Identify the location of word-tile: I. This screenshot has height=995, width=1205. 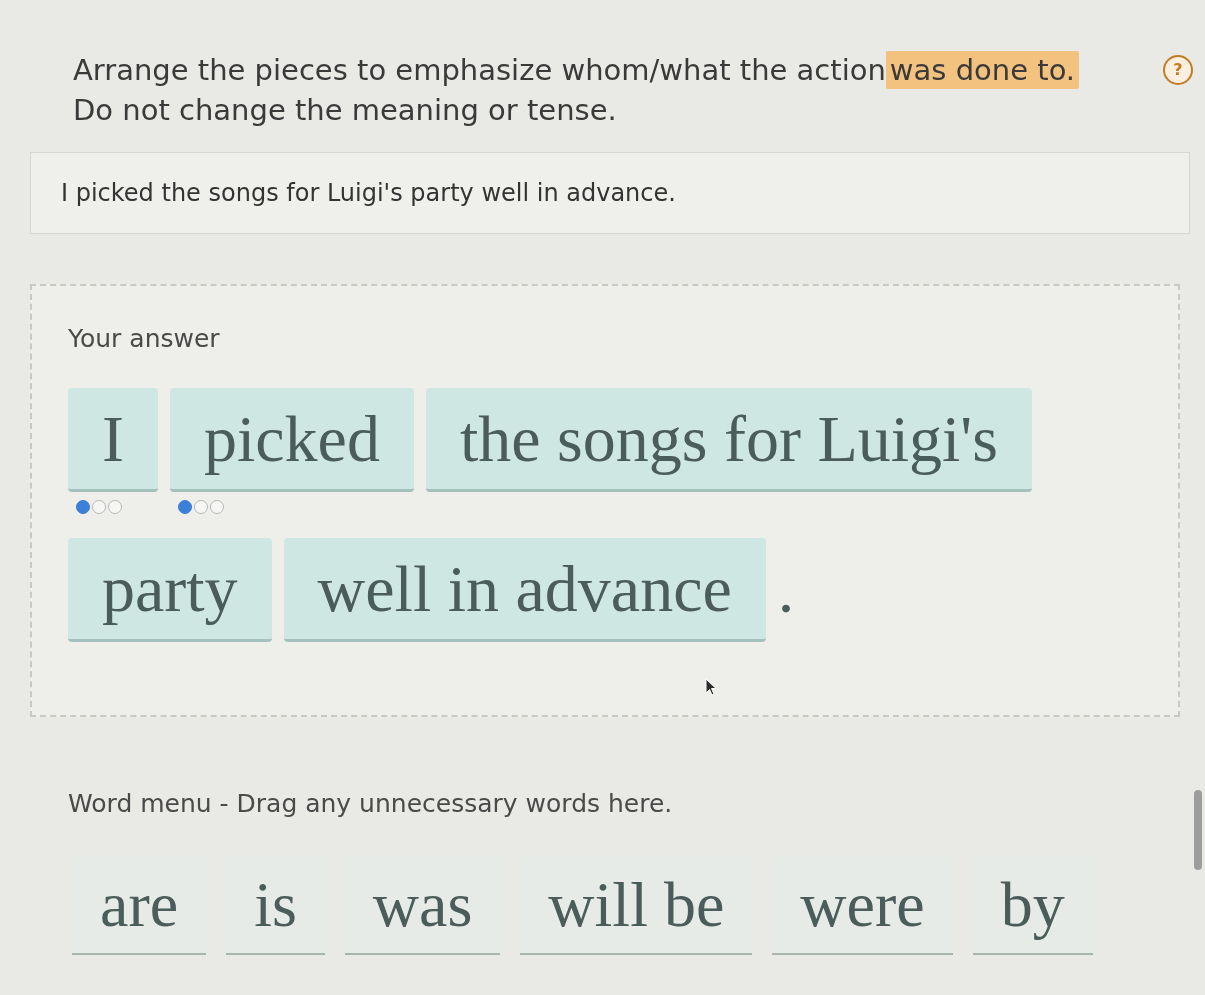
(113, 440).